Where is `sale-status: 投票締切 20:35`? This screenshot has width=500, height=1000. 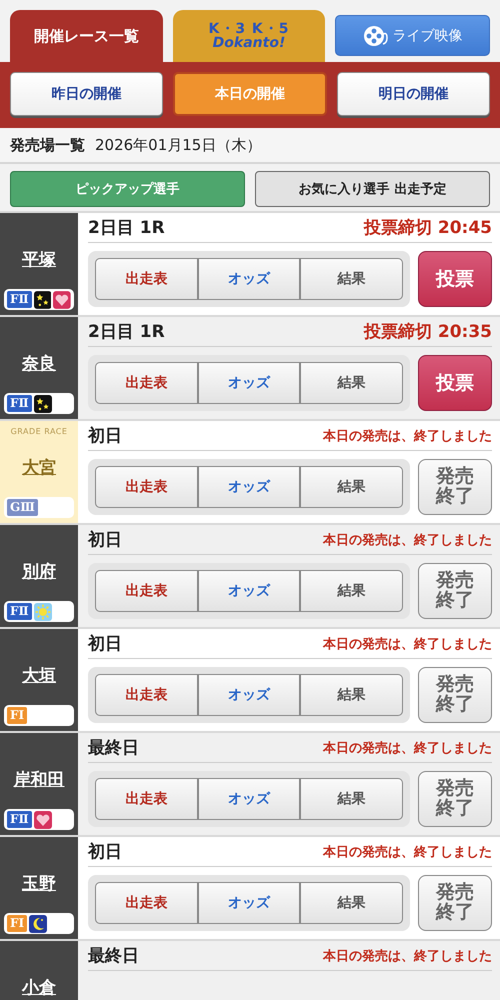
sale-status: 投票締切 20:35 is located at coordinates (428, 332).